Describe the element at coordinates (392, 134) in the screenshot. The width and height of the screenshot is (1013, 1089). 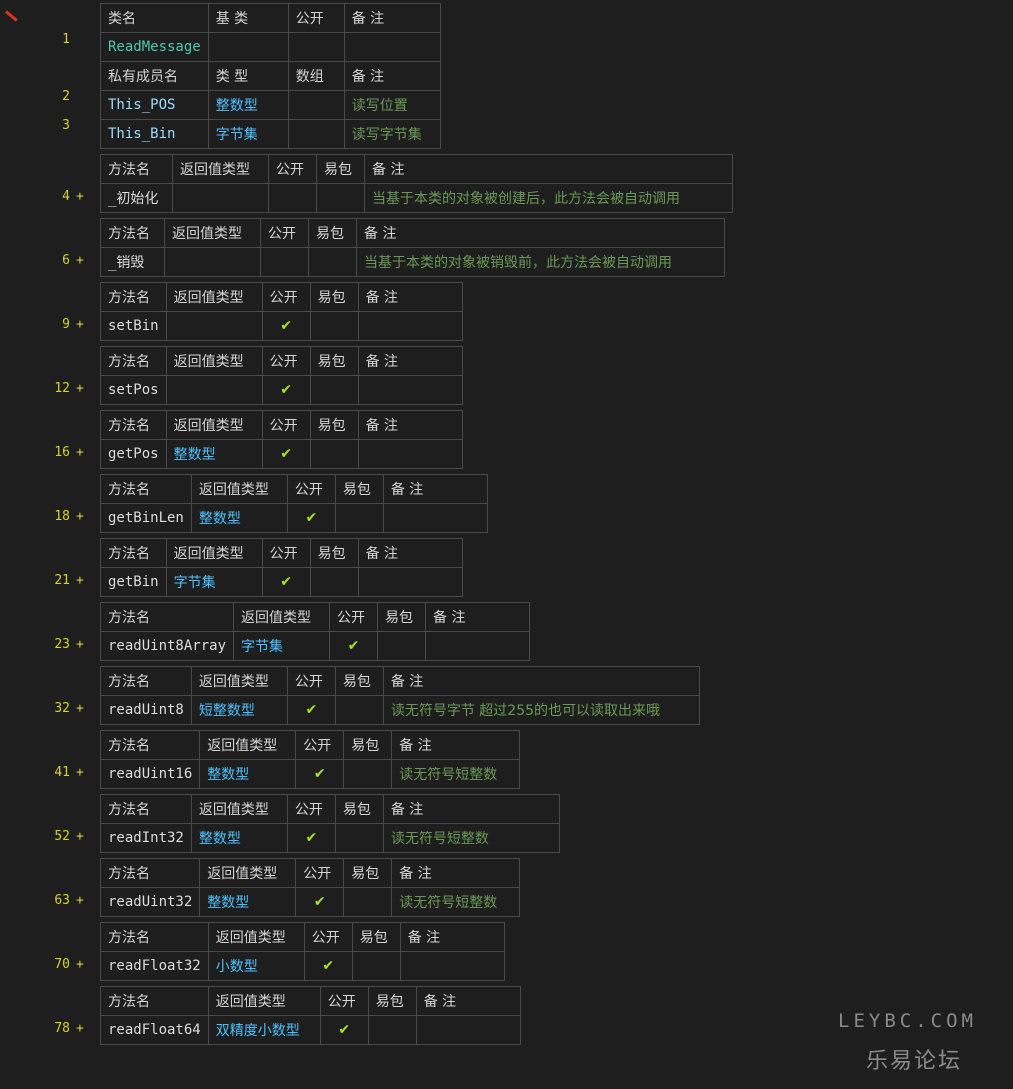
I see `member-comment-cell: 读写字节集` at that location.